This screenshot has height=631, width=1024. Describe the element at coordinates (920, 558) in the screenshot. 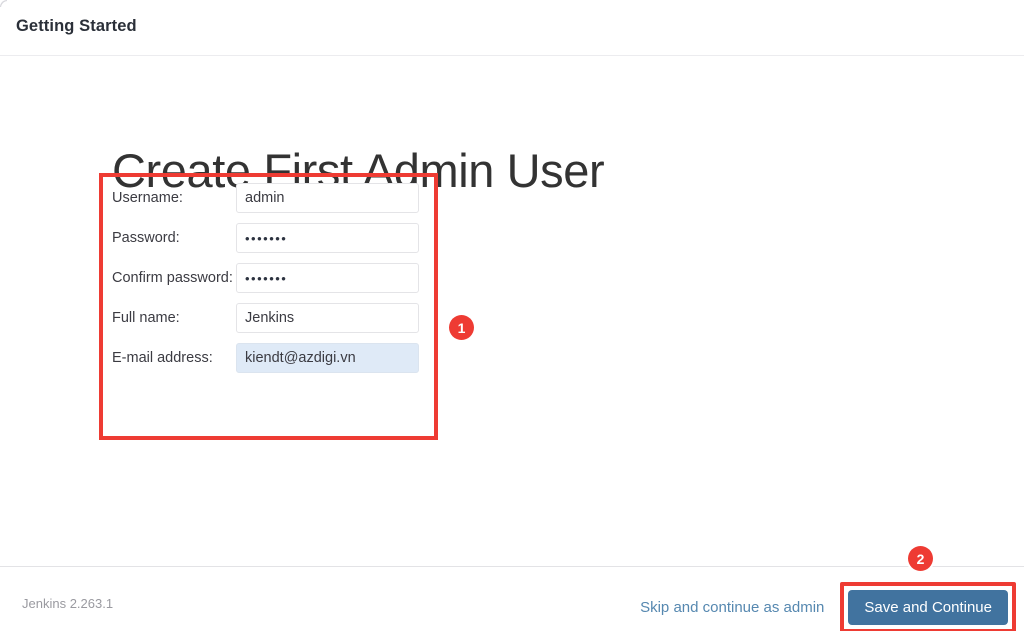

I see `annotation-marker-2: 2` at that location.